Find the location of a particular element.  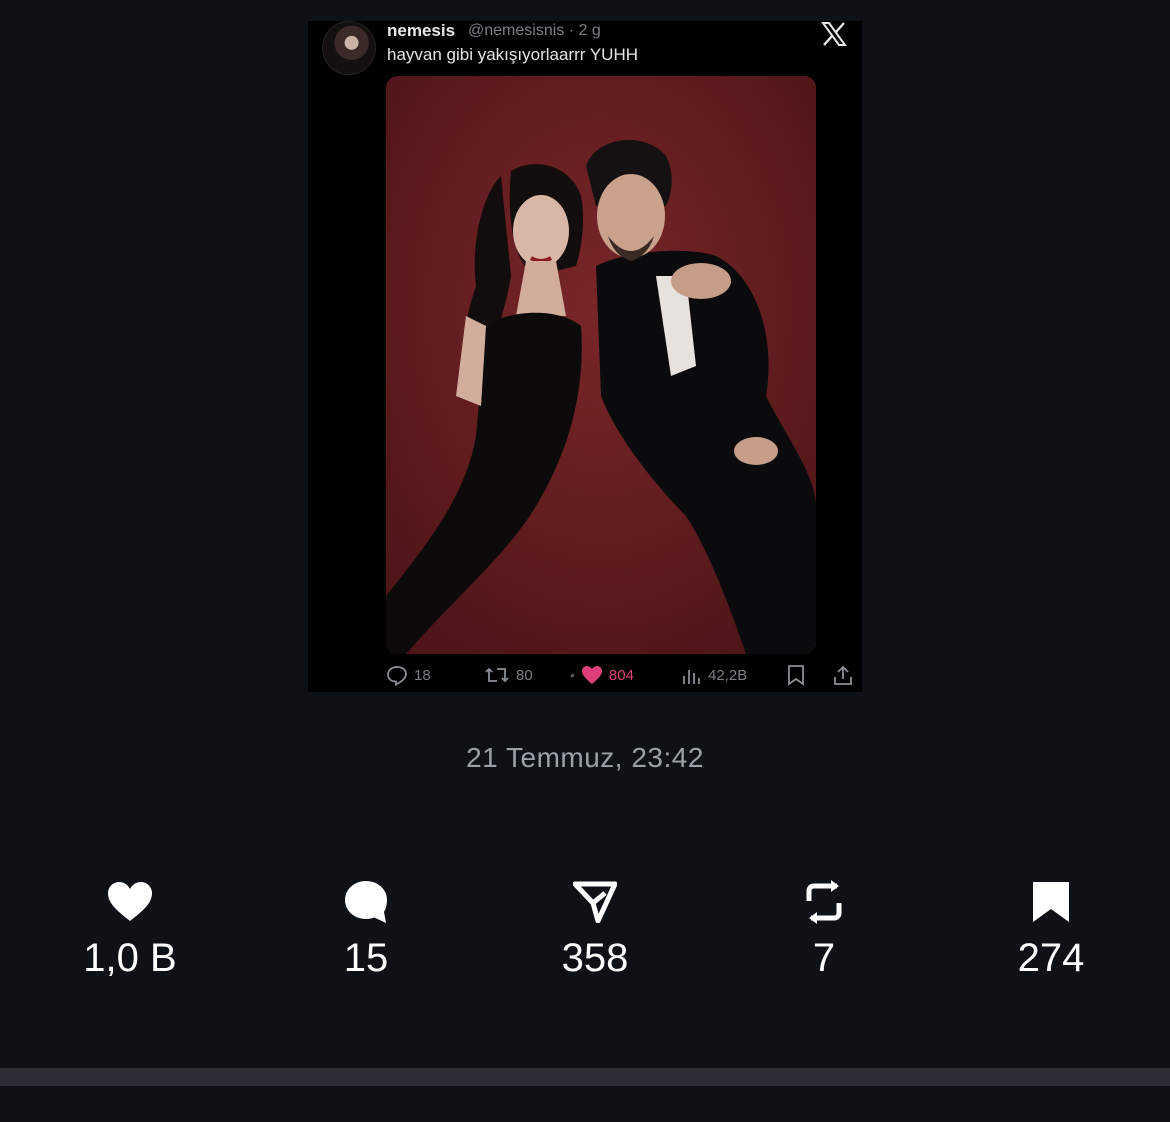

tweet-author-name: nemesis is located at coordinates (421, 30).